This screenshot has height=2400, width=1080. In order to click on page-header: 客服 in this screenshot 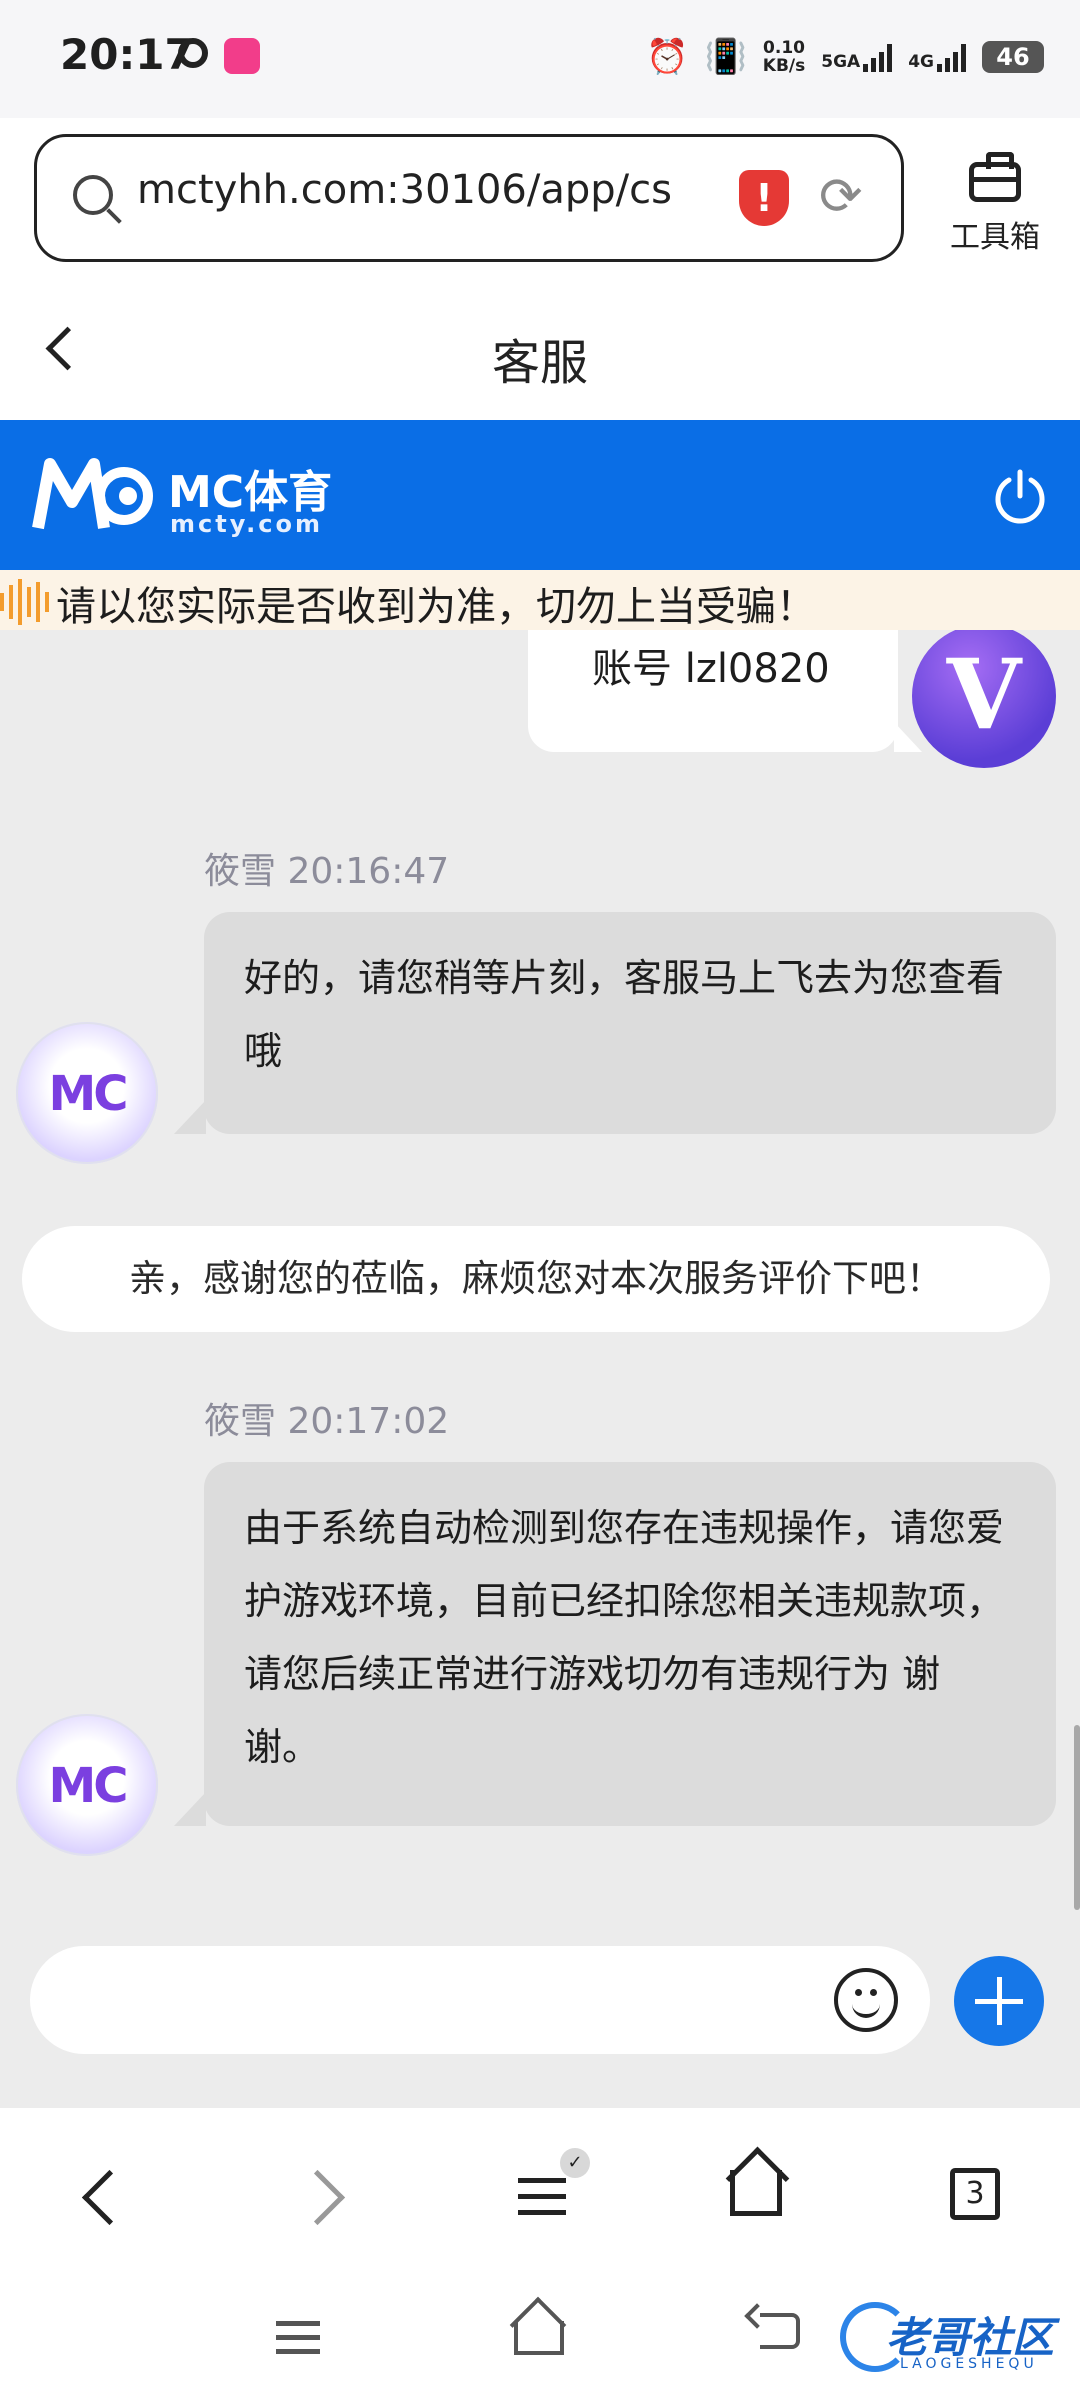, I will do `click(540, 351)`.